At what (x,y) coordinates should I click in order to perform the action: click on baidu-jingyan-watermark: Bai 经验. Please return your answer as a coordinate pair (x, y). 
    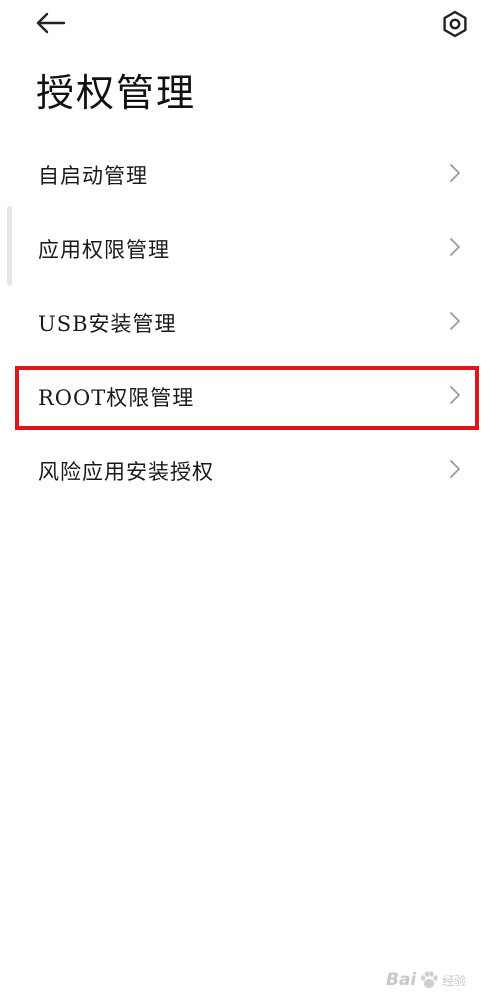
    Looking at the image, I should click on (426, 980).